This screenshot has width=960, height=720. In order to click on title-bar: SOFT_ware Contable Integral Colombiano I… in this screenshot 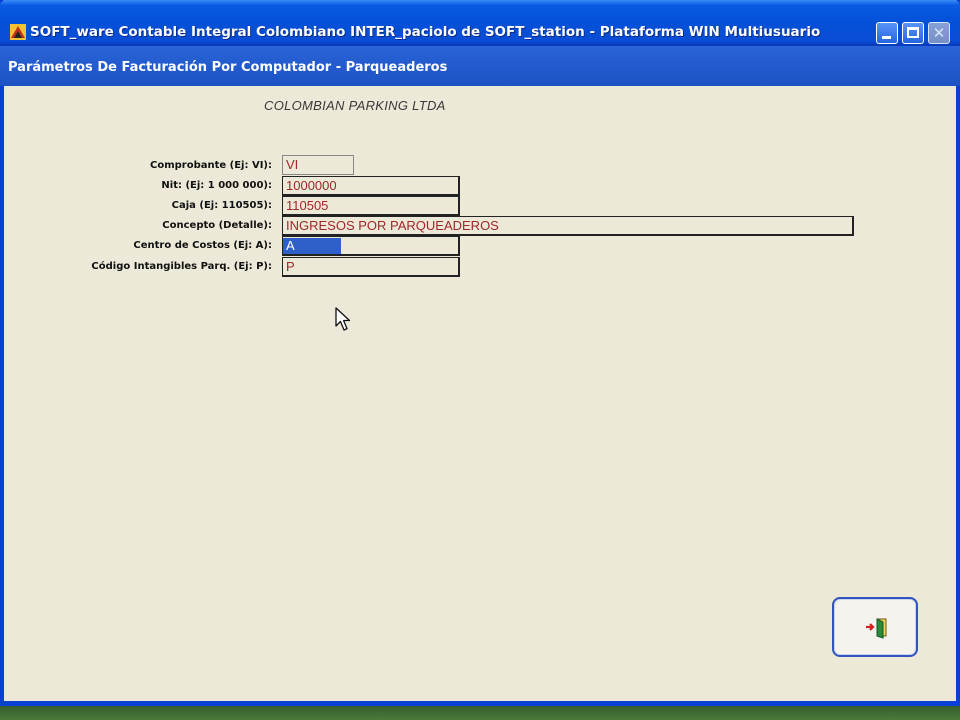, I will do `click(480, 23)`.